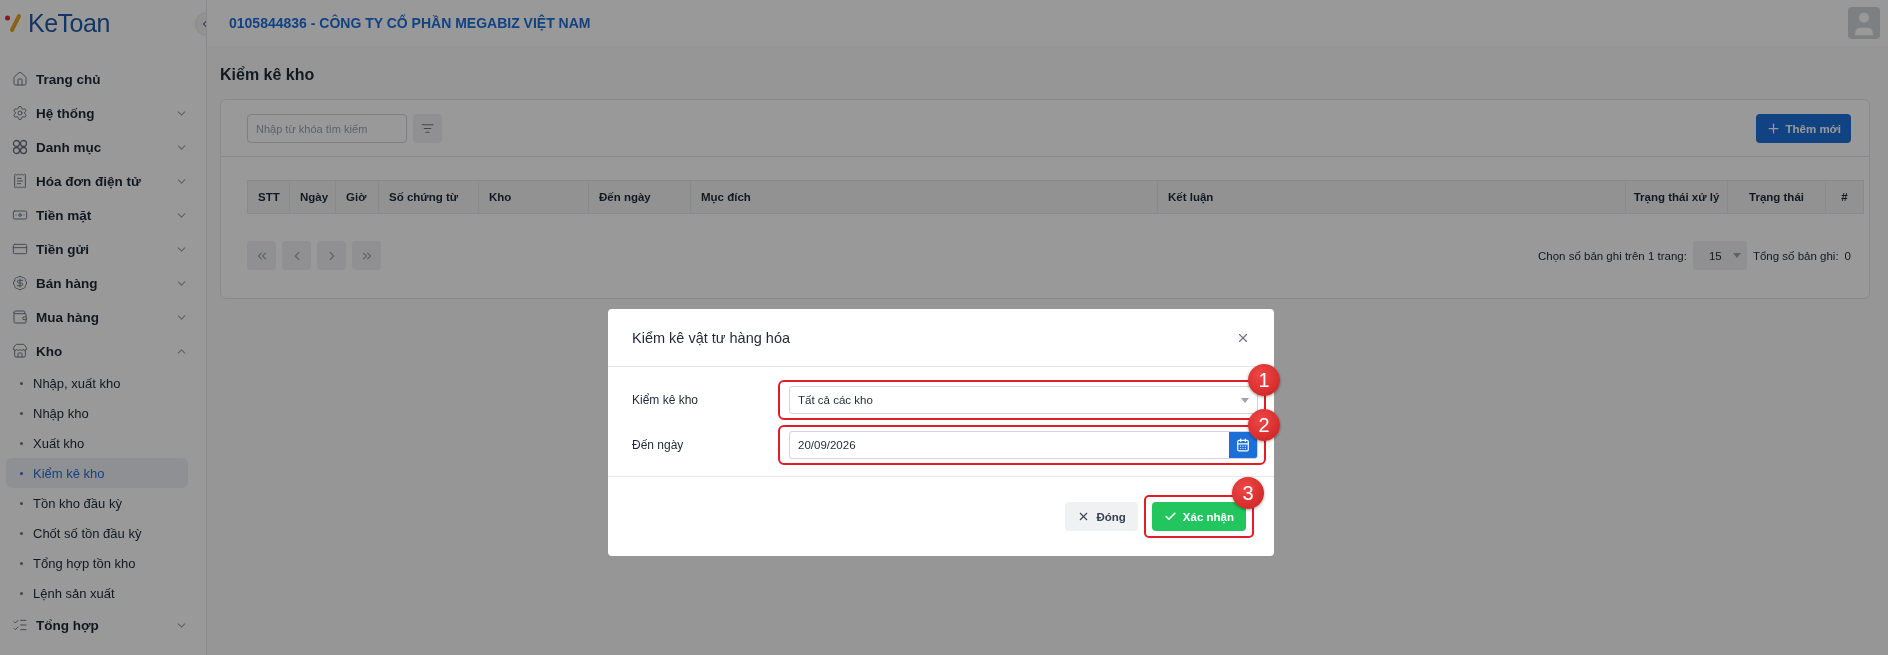  Describe the element at coordinates (410, 23) in the screenshot. I see `company-title: 0105844836 - CÔNG TY CỔ PHẦN MEGABIZ VIỆT NAM` at that location.